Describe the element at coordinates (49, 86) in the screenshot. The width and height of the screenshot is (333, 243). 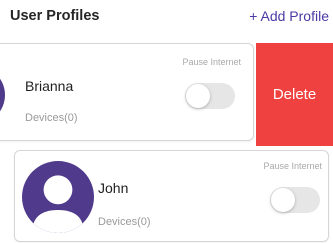
I see `profile-name: Brianna` at that location.